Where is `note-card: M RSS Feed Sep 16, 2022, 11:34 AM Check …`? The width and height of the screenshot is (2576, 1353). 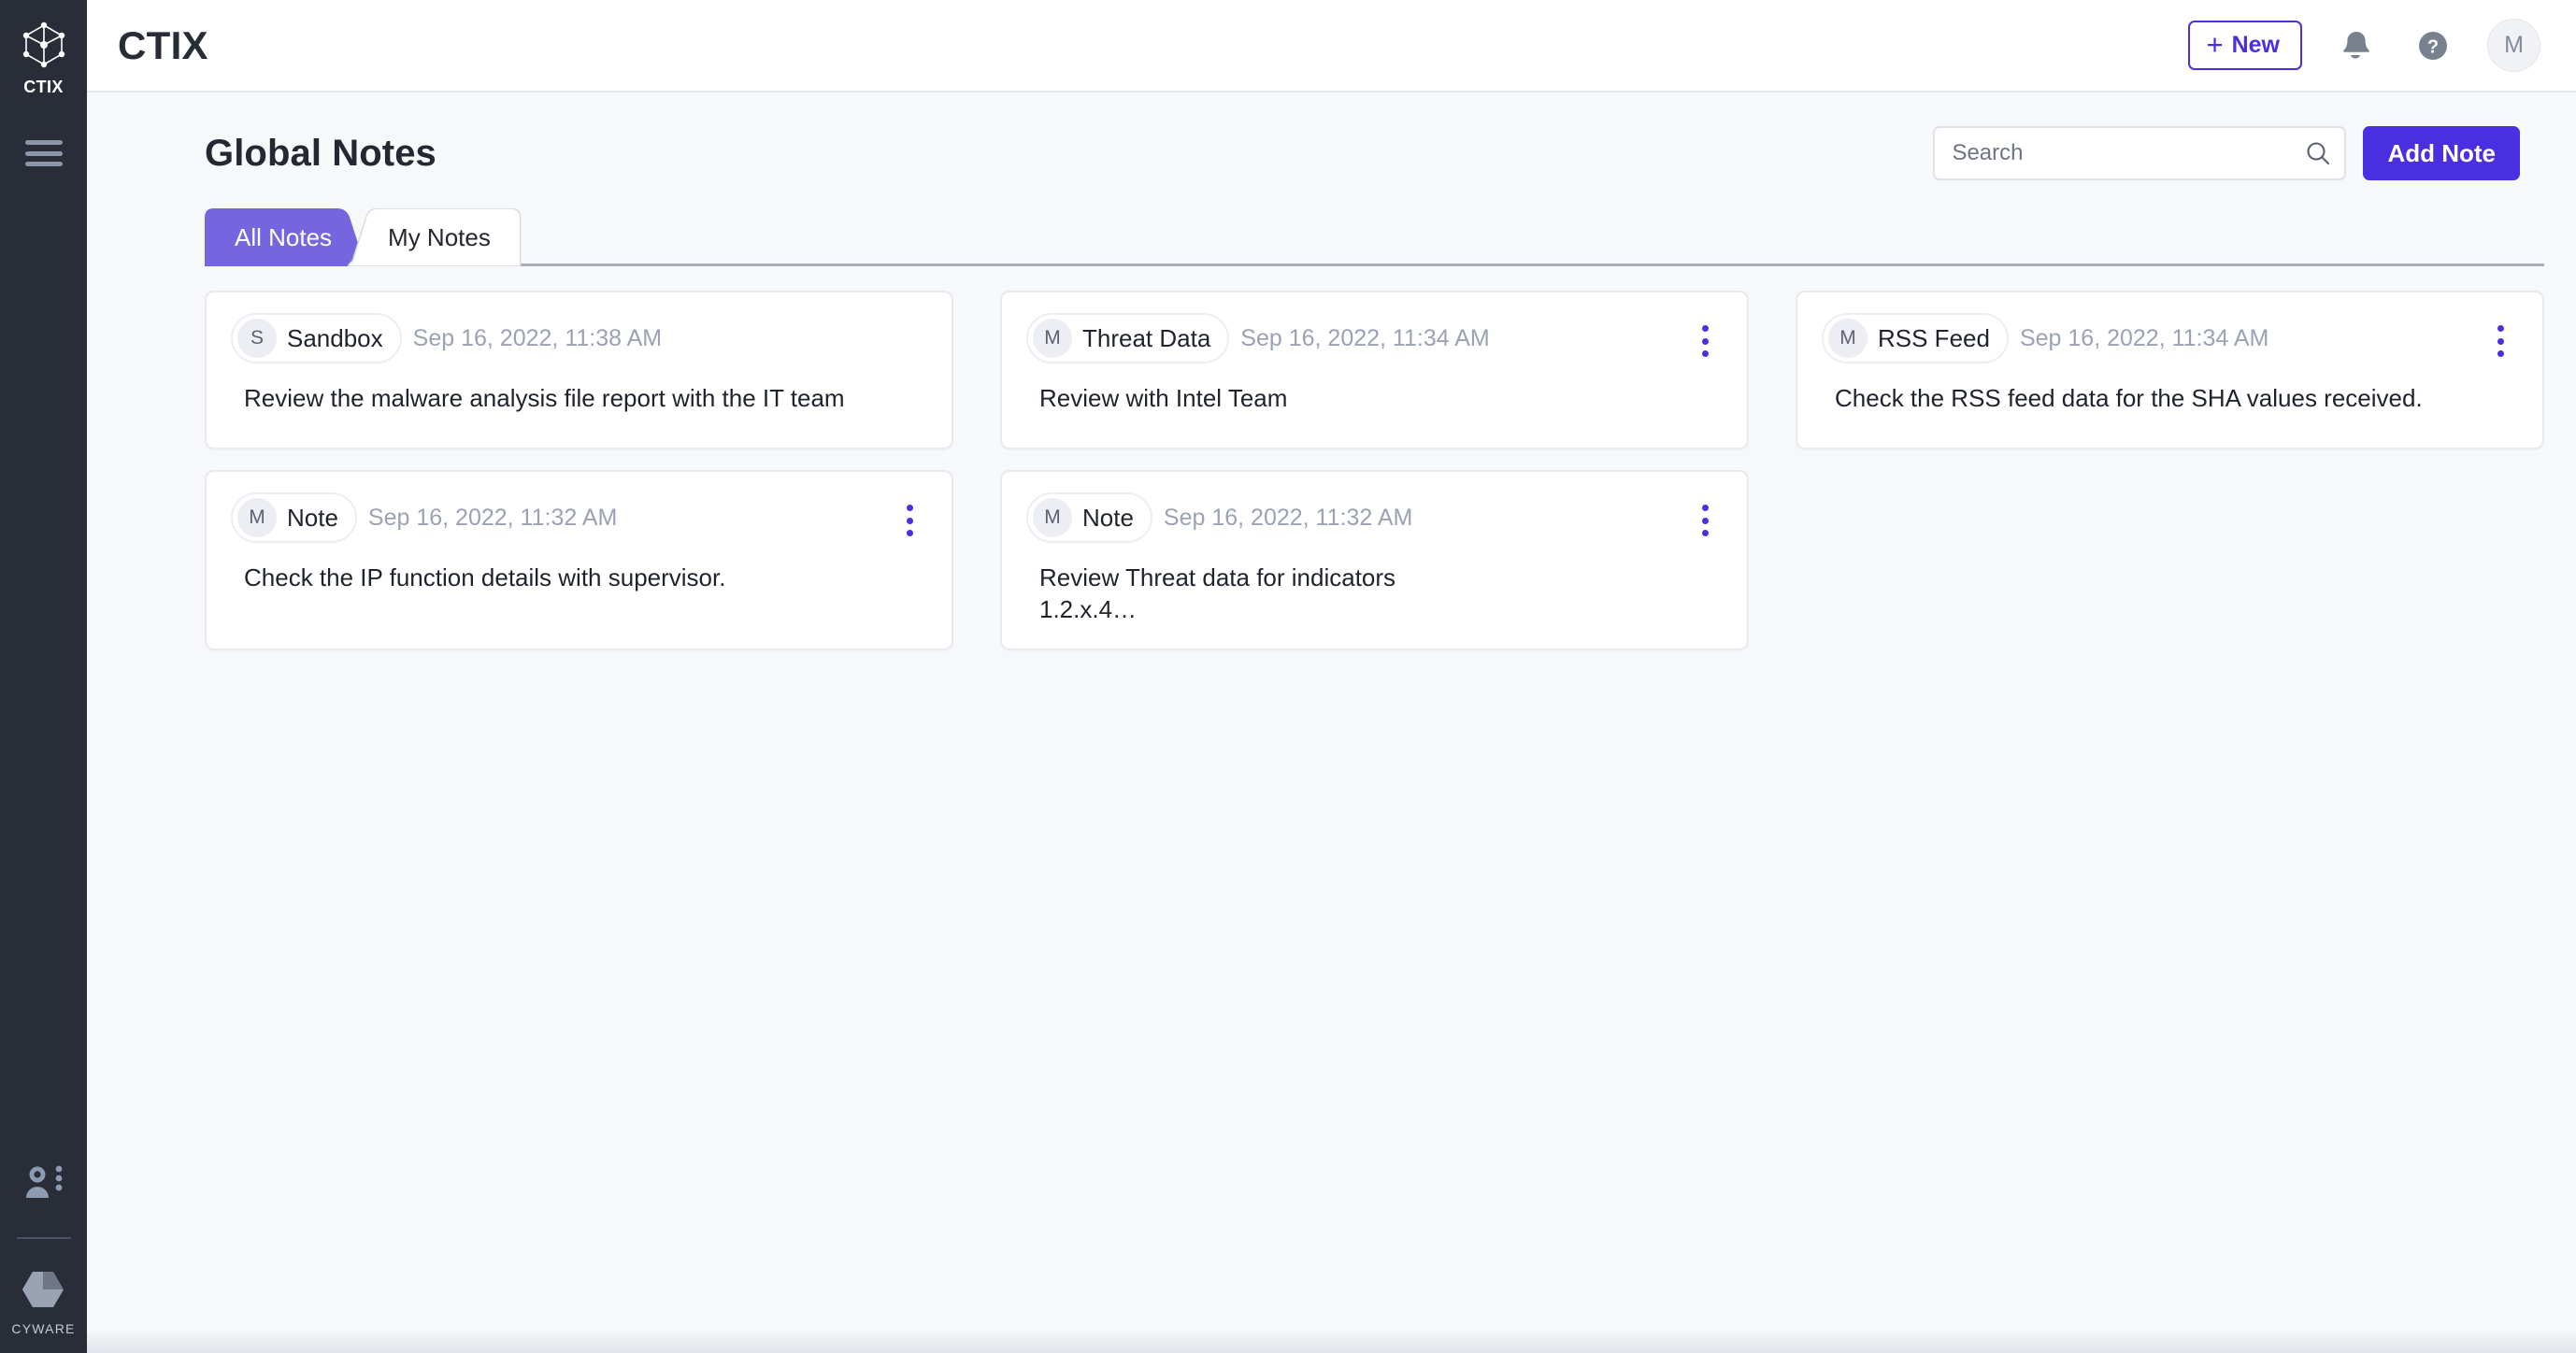 note-card: M RSS Feed Sep 16, 2022, 11:34 AM Check … is located at coordinates (2170, 370).